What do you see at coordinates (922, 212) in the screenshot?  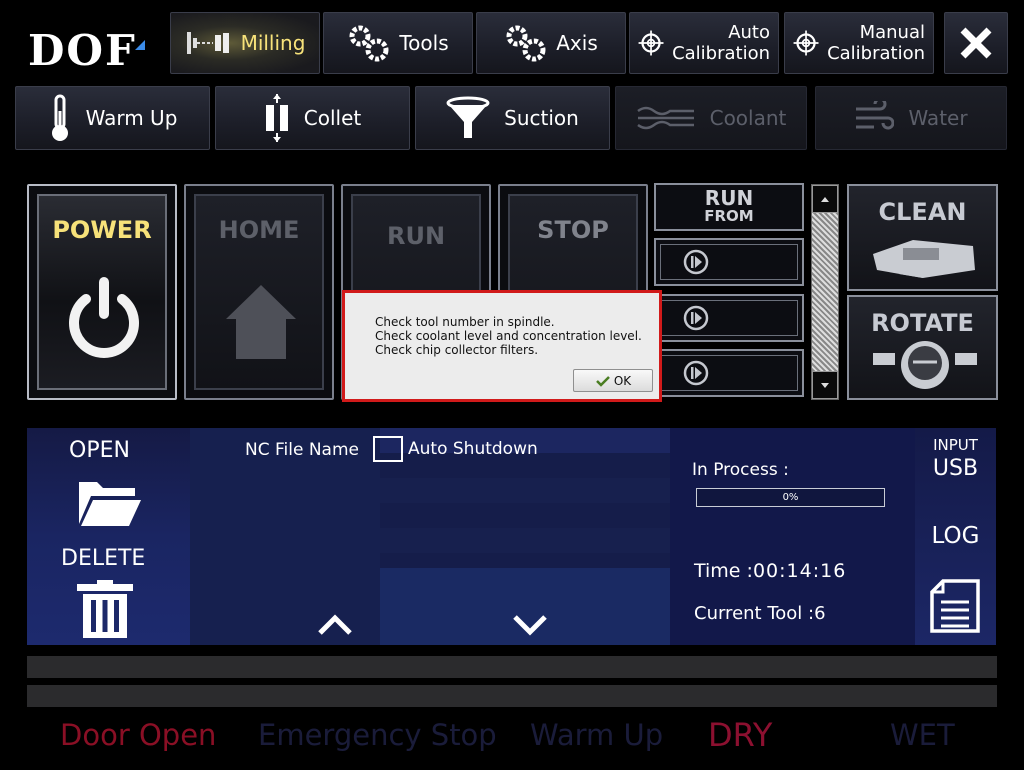 I see `clean-label: CLEAN` at bounding box center [922, 212].